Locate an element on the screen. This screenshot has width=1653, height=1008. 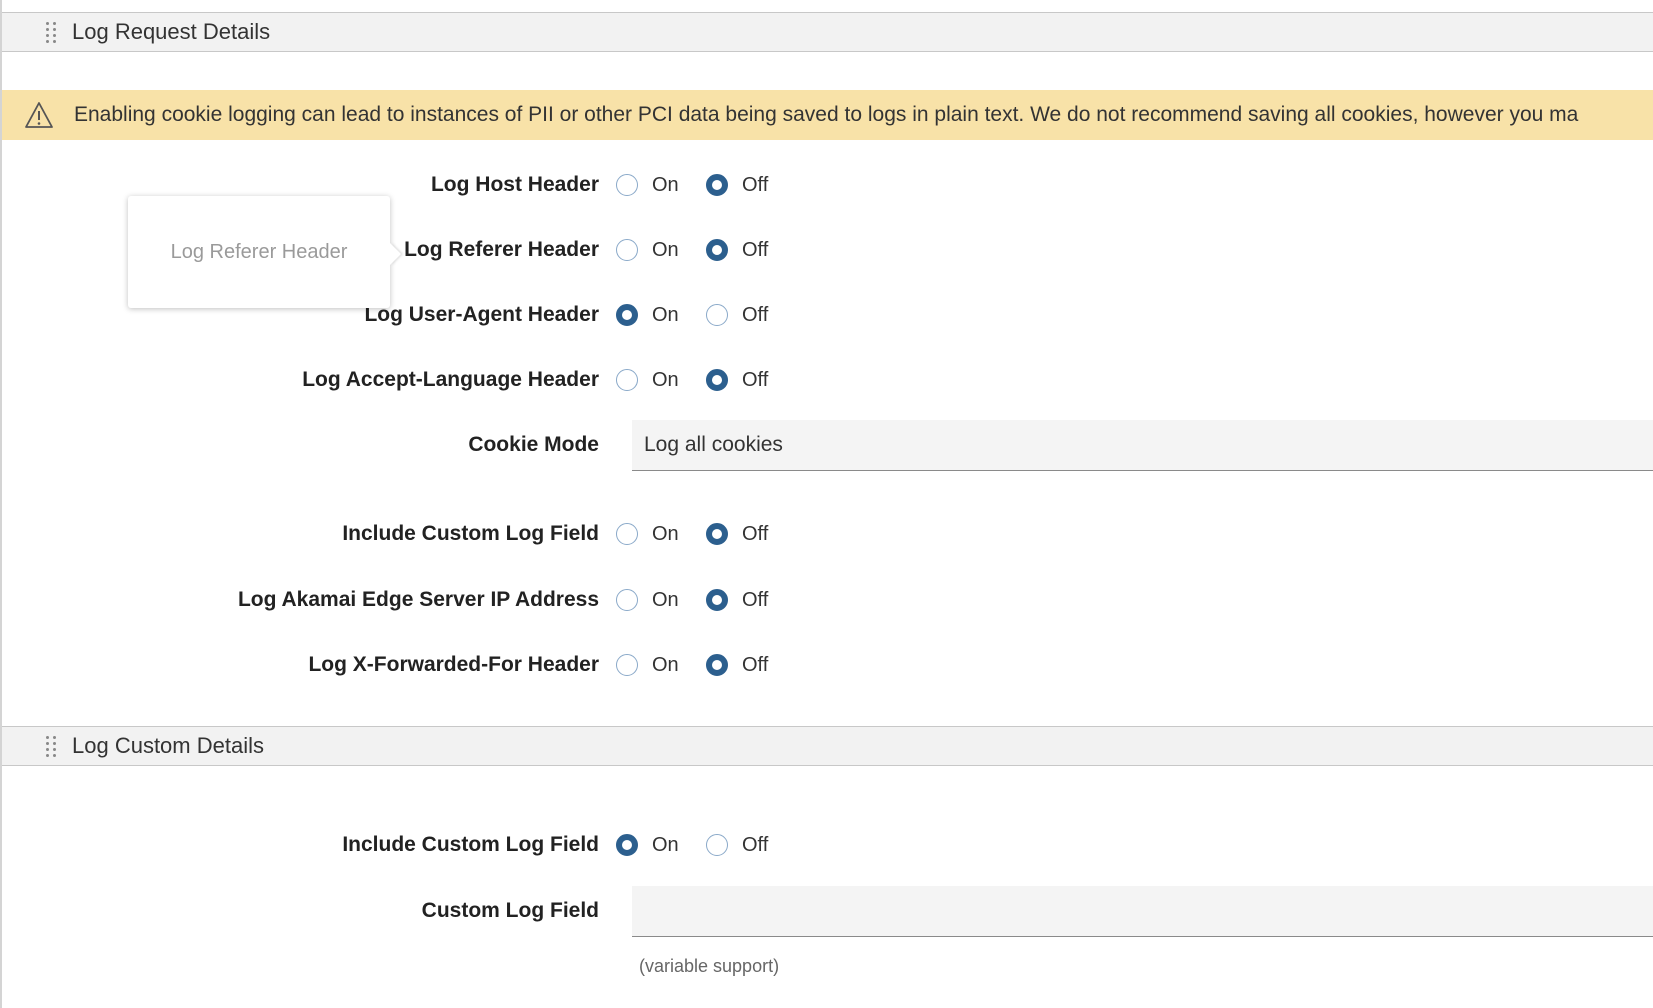
referer-header-tooltip: Log Referer Header is located at coordinates (259, 252).